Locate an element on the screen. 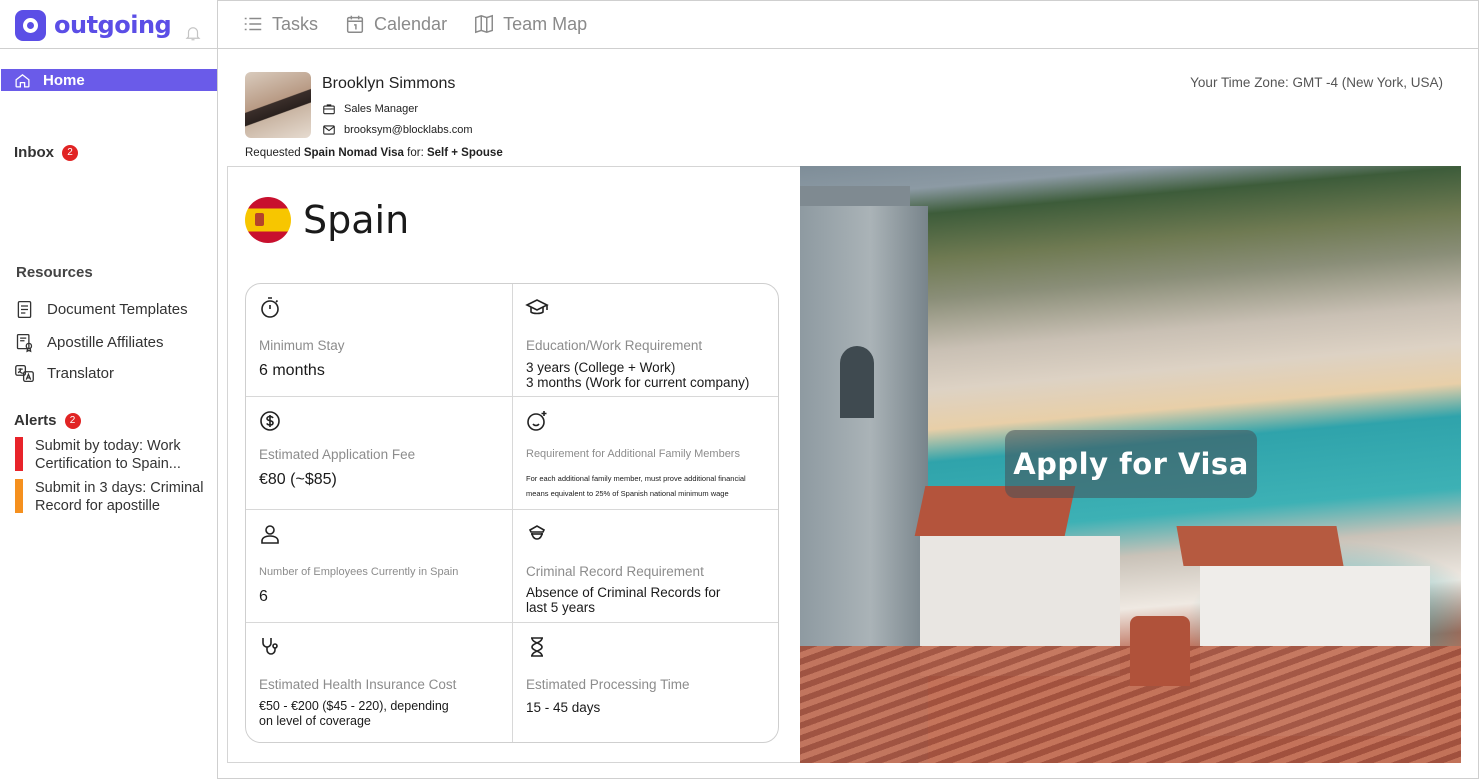 The width and height of the screenshot is (1479, 779). alerts-heading: Alerts 2 is located at coordinates (47, 420).